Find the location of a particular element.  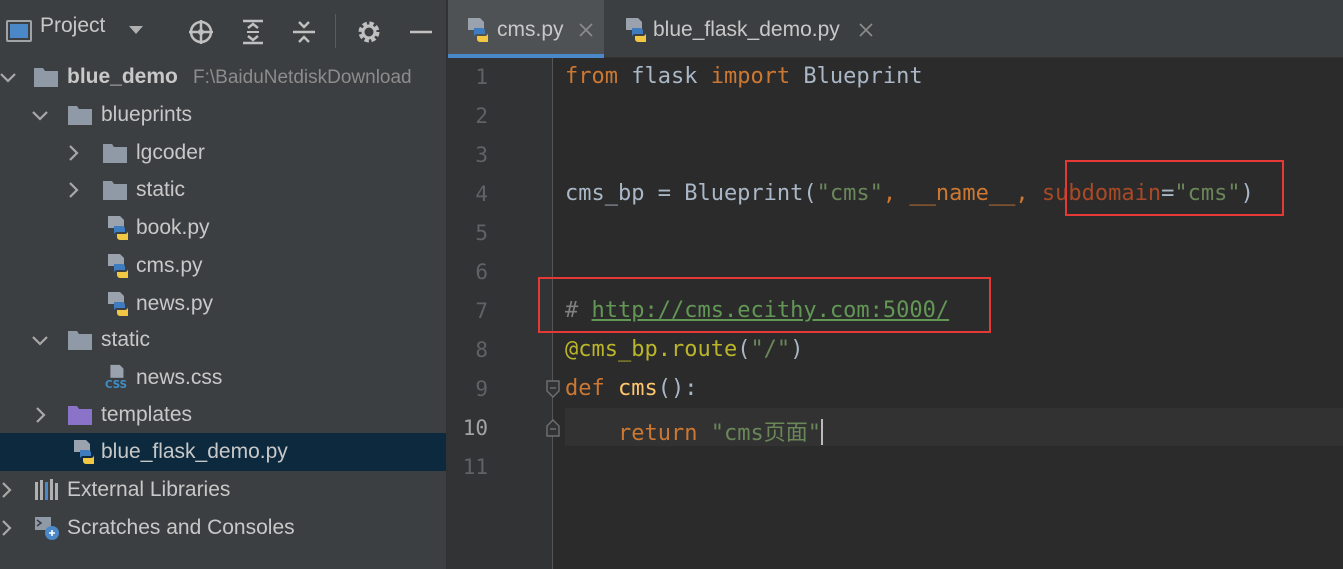

line-number: 2 is located at coordinates (481, 116).